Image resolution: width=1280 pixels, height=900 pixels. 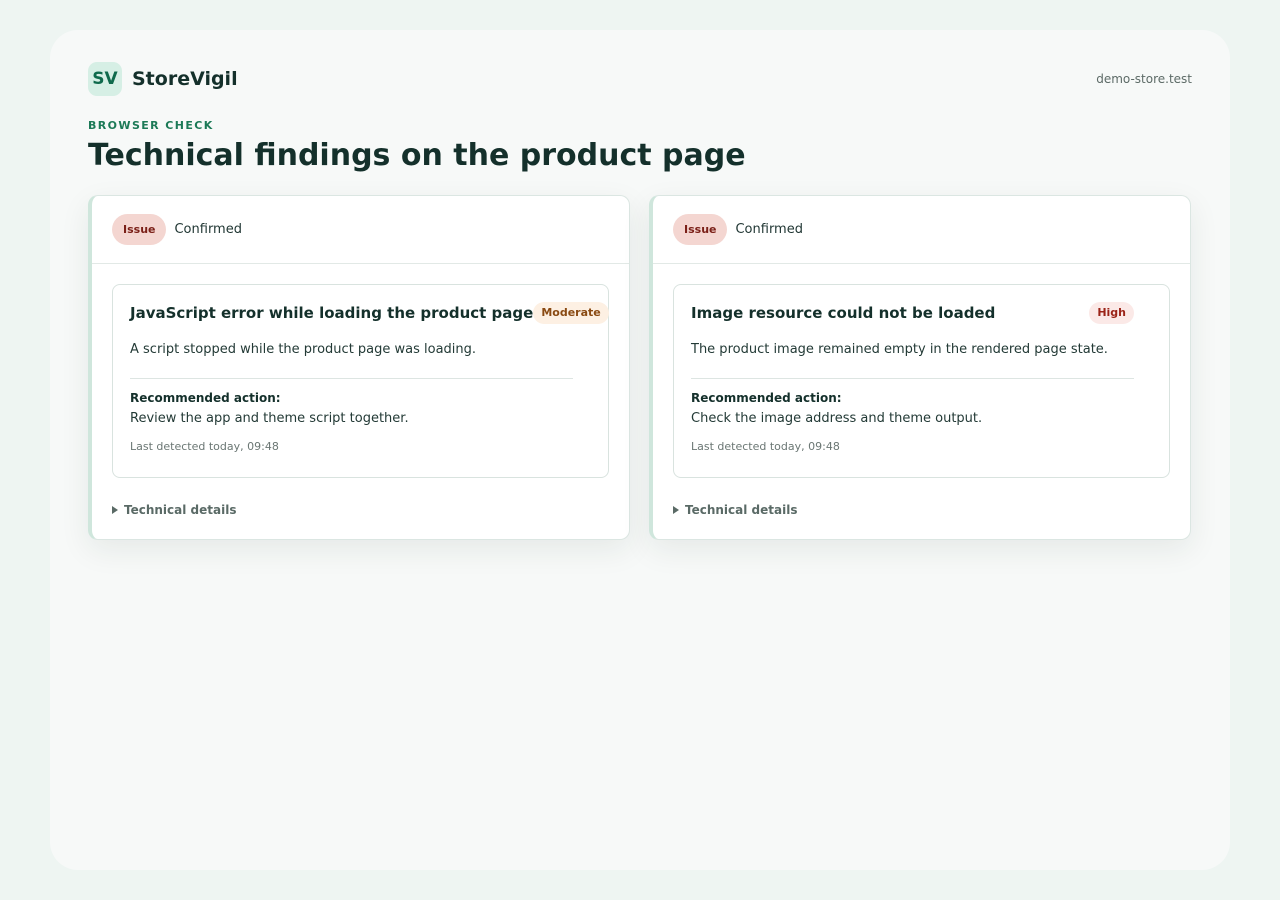 I want to click on page-title: Technical findings on the product page, so click(x=417, y=155).